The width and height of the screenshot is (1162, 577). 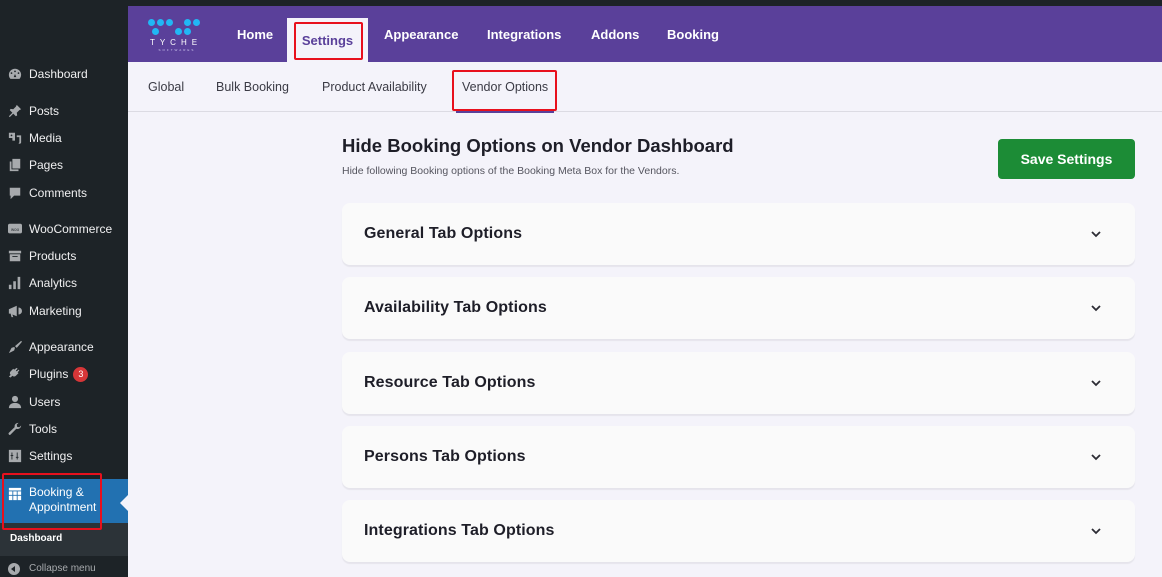 I want to click on sidebar-item-marketing: Marketing, so click(x=64, y=311).